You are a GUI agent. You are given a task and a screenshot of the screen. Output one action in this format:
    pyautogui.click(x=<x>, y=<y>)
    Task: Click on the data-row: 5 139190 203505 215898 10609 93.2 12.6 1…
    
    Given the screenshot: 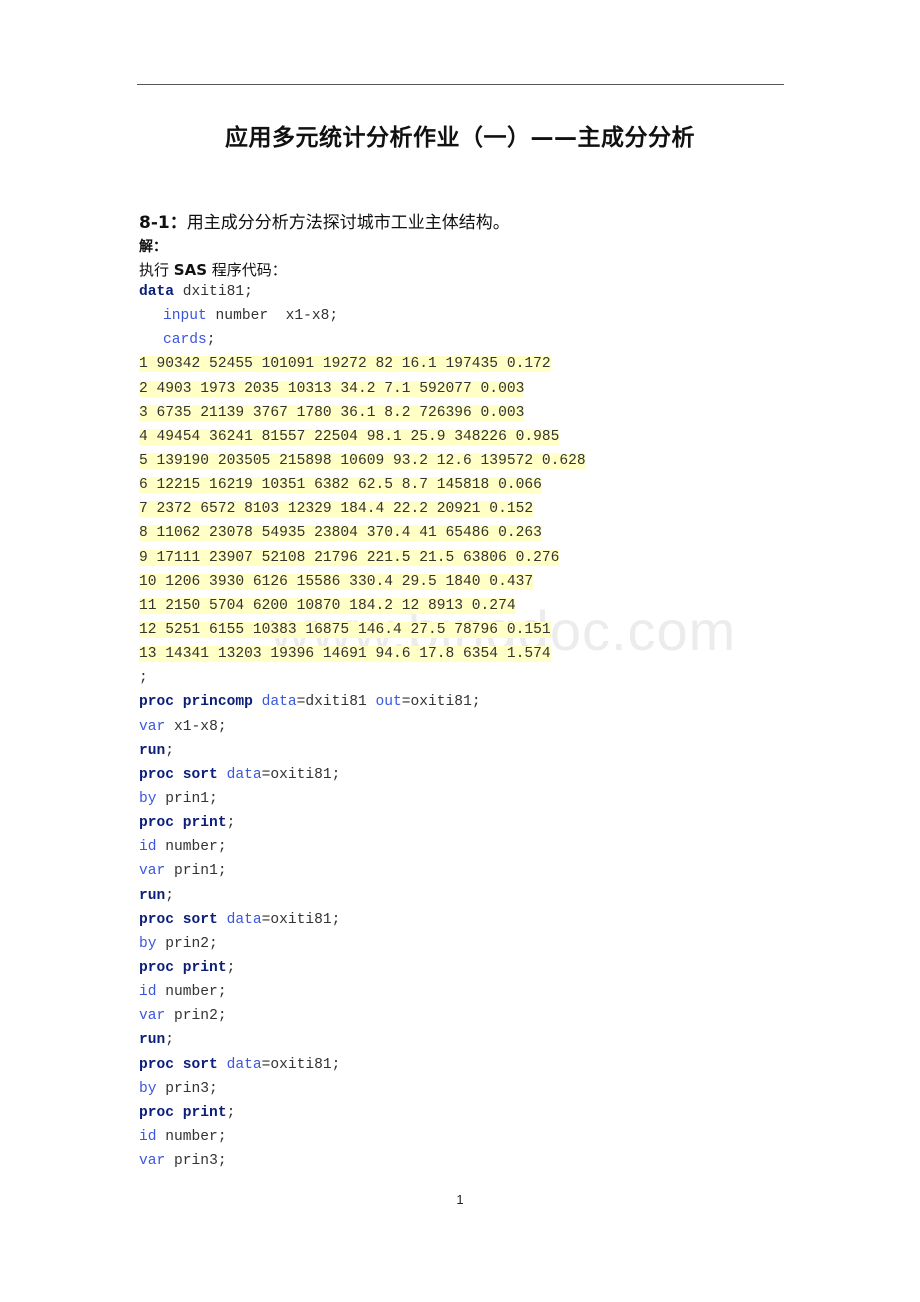 What is the action you would take?
    pyautogui.click(x=362, y=461)
    